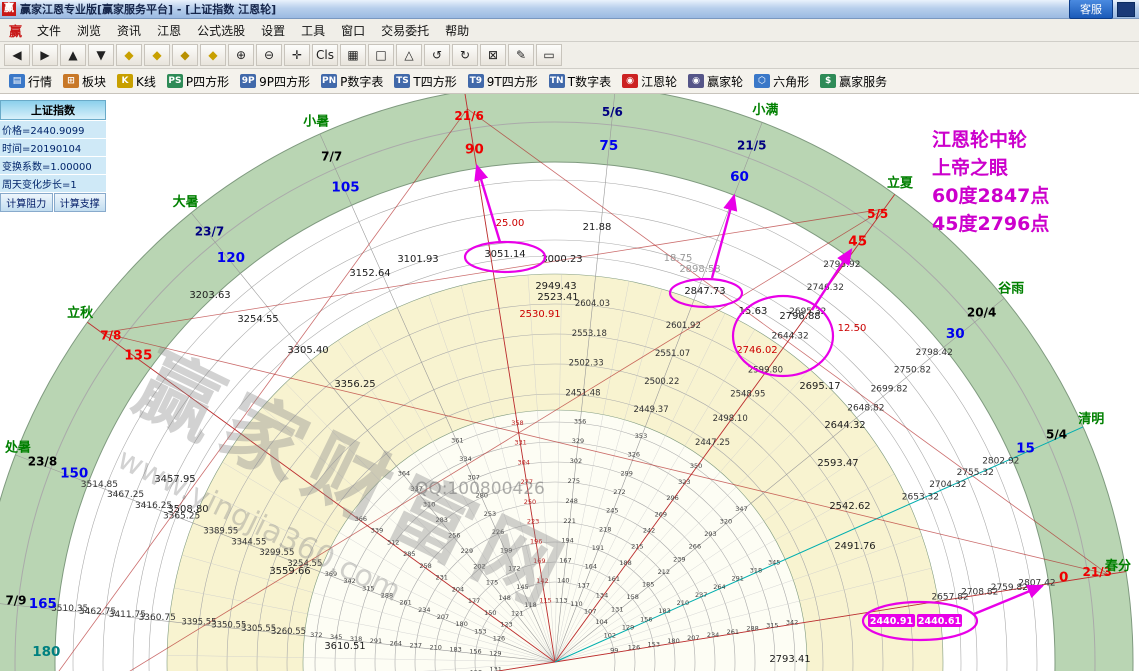  I want to click on svg-text: 3101.93, so click(417, 259).